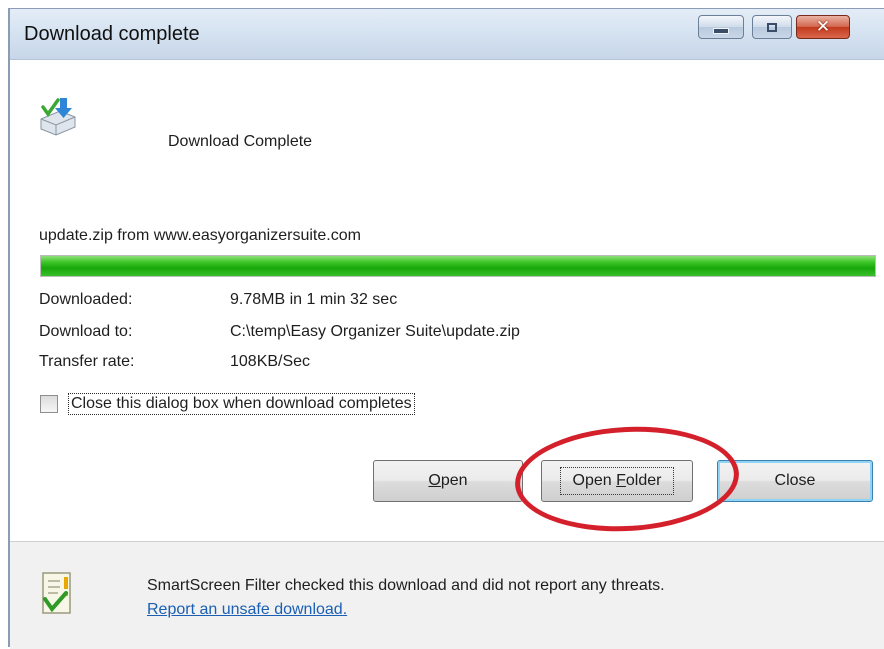 The width and height of the screenshot is (884, 649). I want to click on progress-bar, so click(458, 266).